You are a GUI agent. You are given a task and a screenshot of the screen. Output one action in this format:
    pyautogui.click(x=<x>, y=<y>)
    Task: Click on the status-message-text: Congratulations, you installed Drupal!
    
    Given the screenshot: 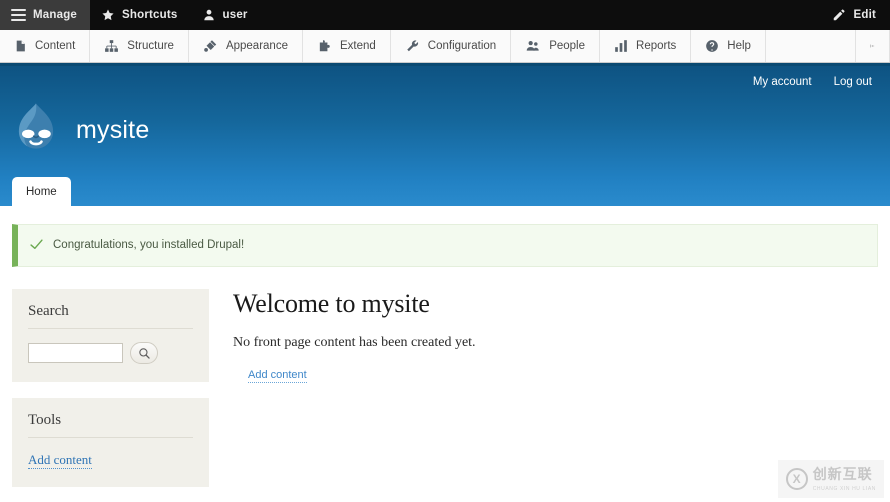 What is the action you would take?
    pyautogui.click(x=149, y=245)
    